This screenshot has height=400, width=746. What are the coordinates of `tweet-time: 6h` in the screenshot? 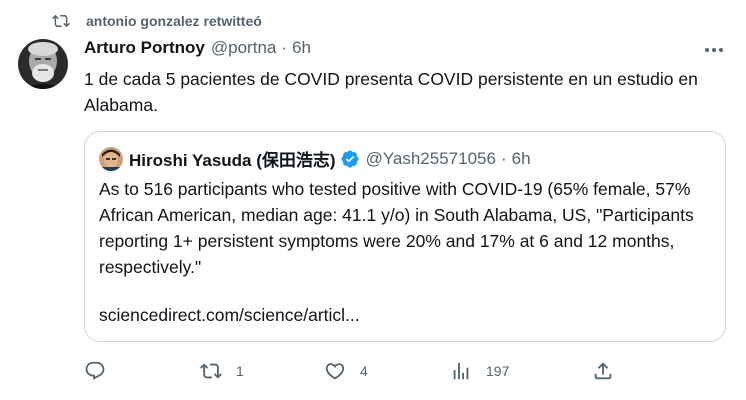 It's located at (301, 48).